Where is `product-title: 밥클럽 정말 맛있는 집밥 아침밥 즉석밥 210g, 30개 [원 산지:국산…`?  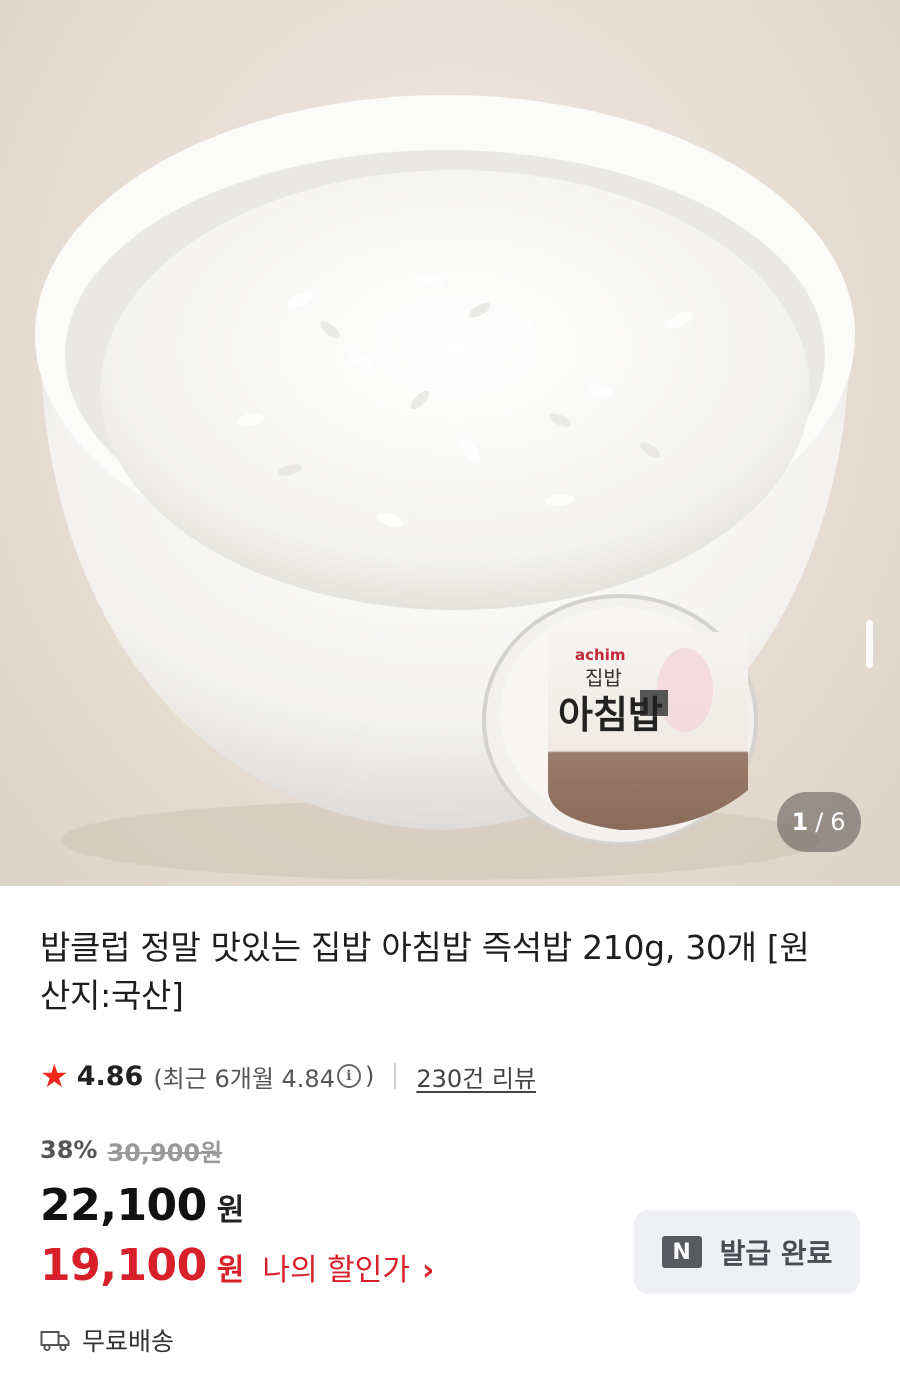 product-title: 밥클럽 정말 맛있는 집밥 아침밥 즉석밥 210g, 30개 [원 산지:국산… is located at coordinates (450, 972).